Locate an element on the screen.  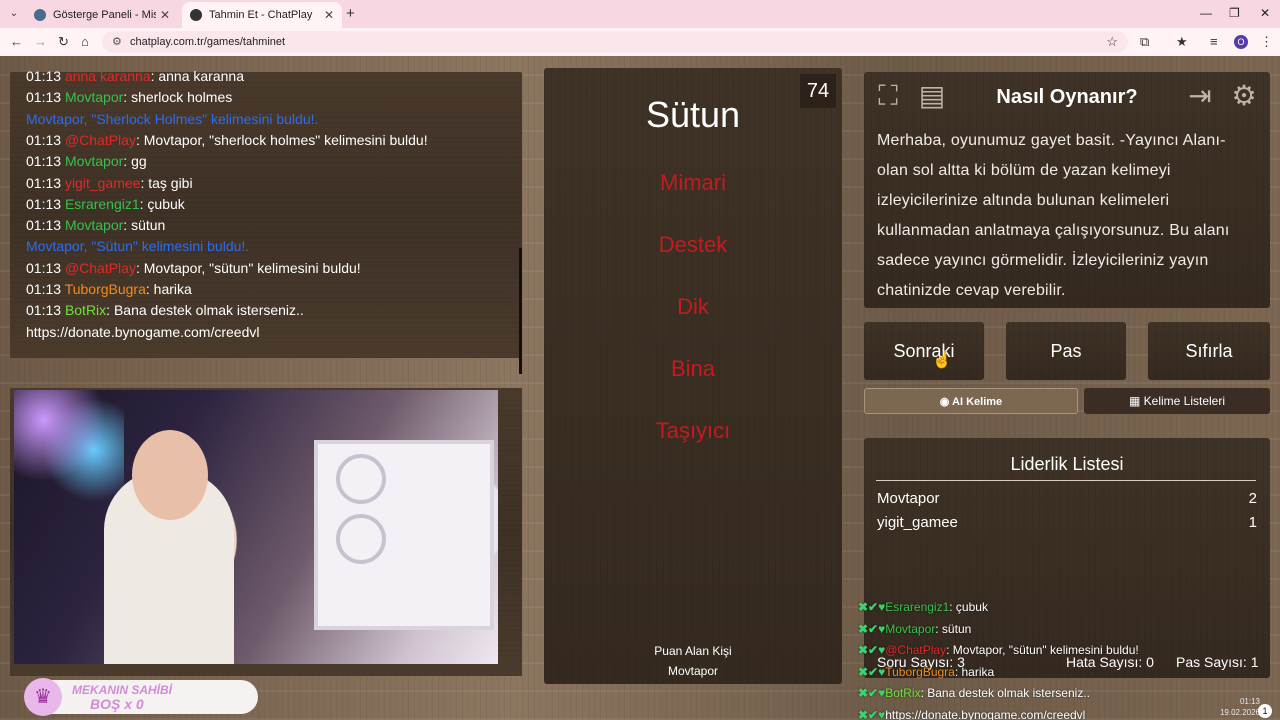
chat-message: Movtapor, "Sütun" kelimesini buldu!. is located at coordinates (137, 246).